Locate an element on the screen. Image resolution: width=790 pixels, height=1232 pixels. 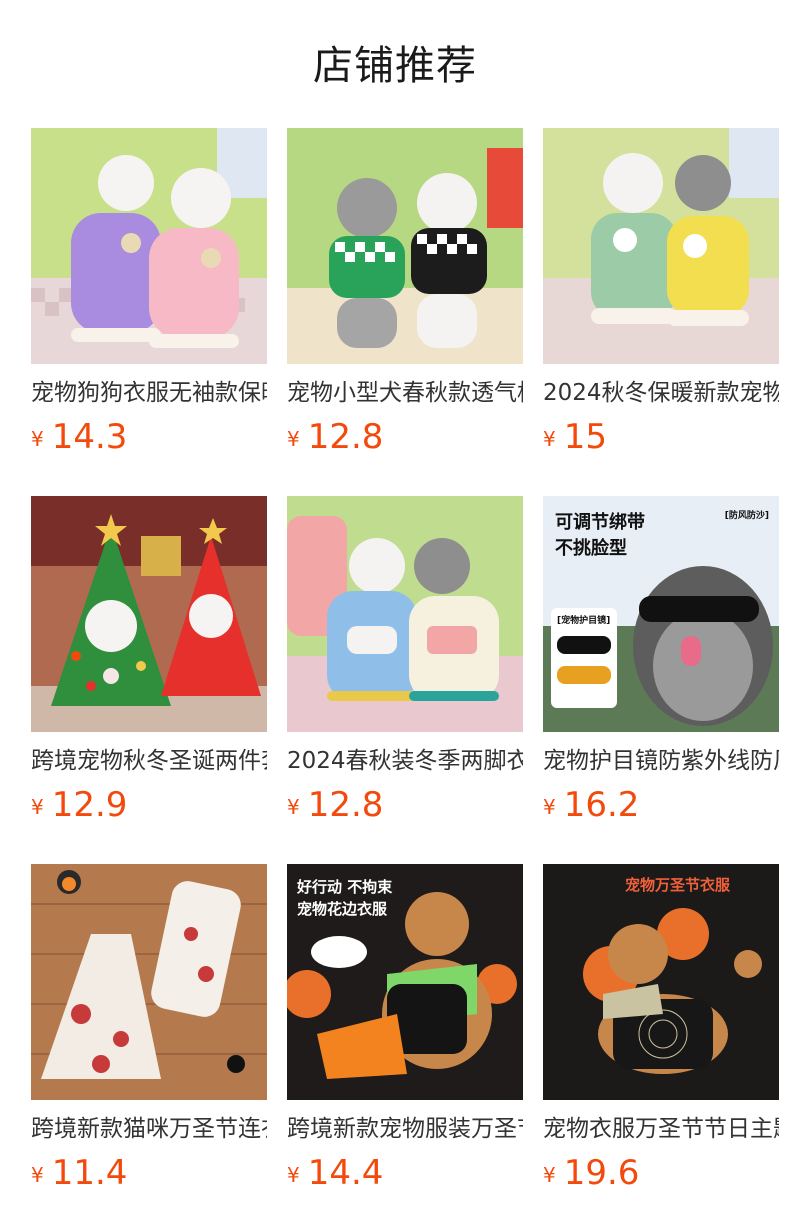
price-amount: 16.2 is located at coordinates (601, 805).